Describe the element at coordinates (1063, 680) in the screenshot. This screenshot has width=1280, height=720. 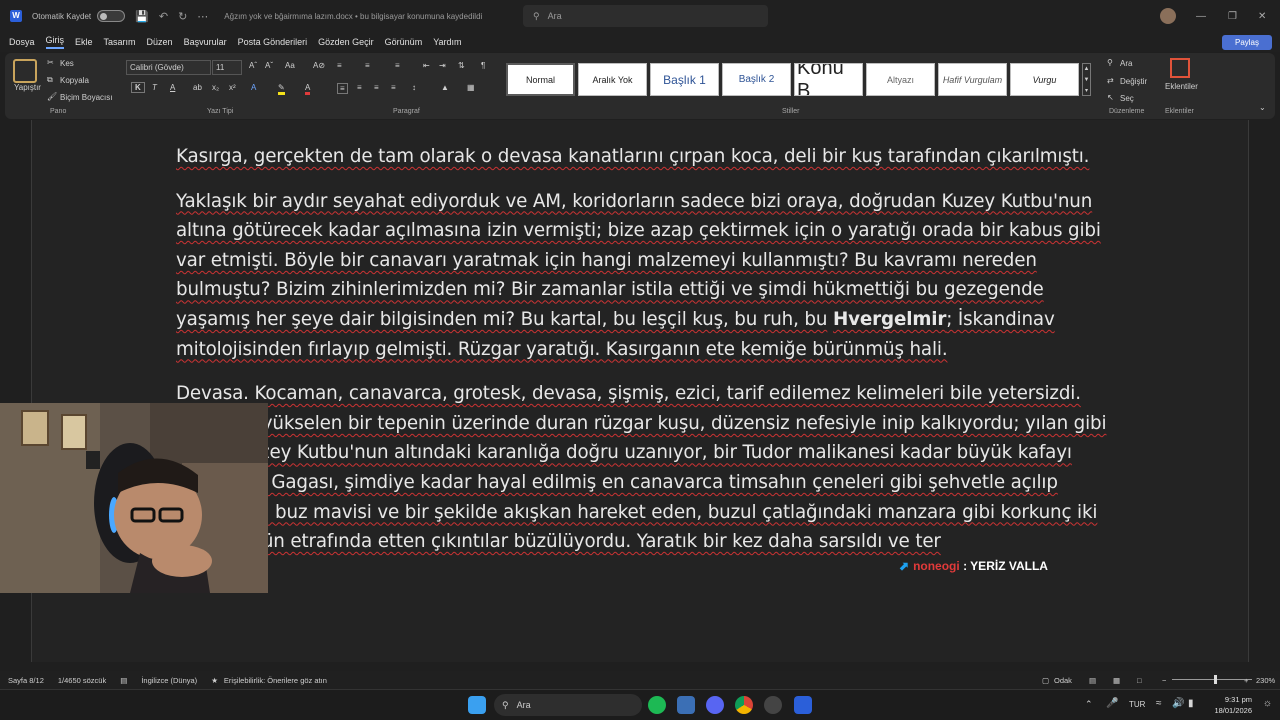
I see `focus-button: Odak` at that location.